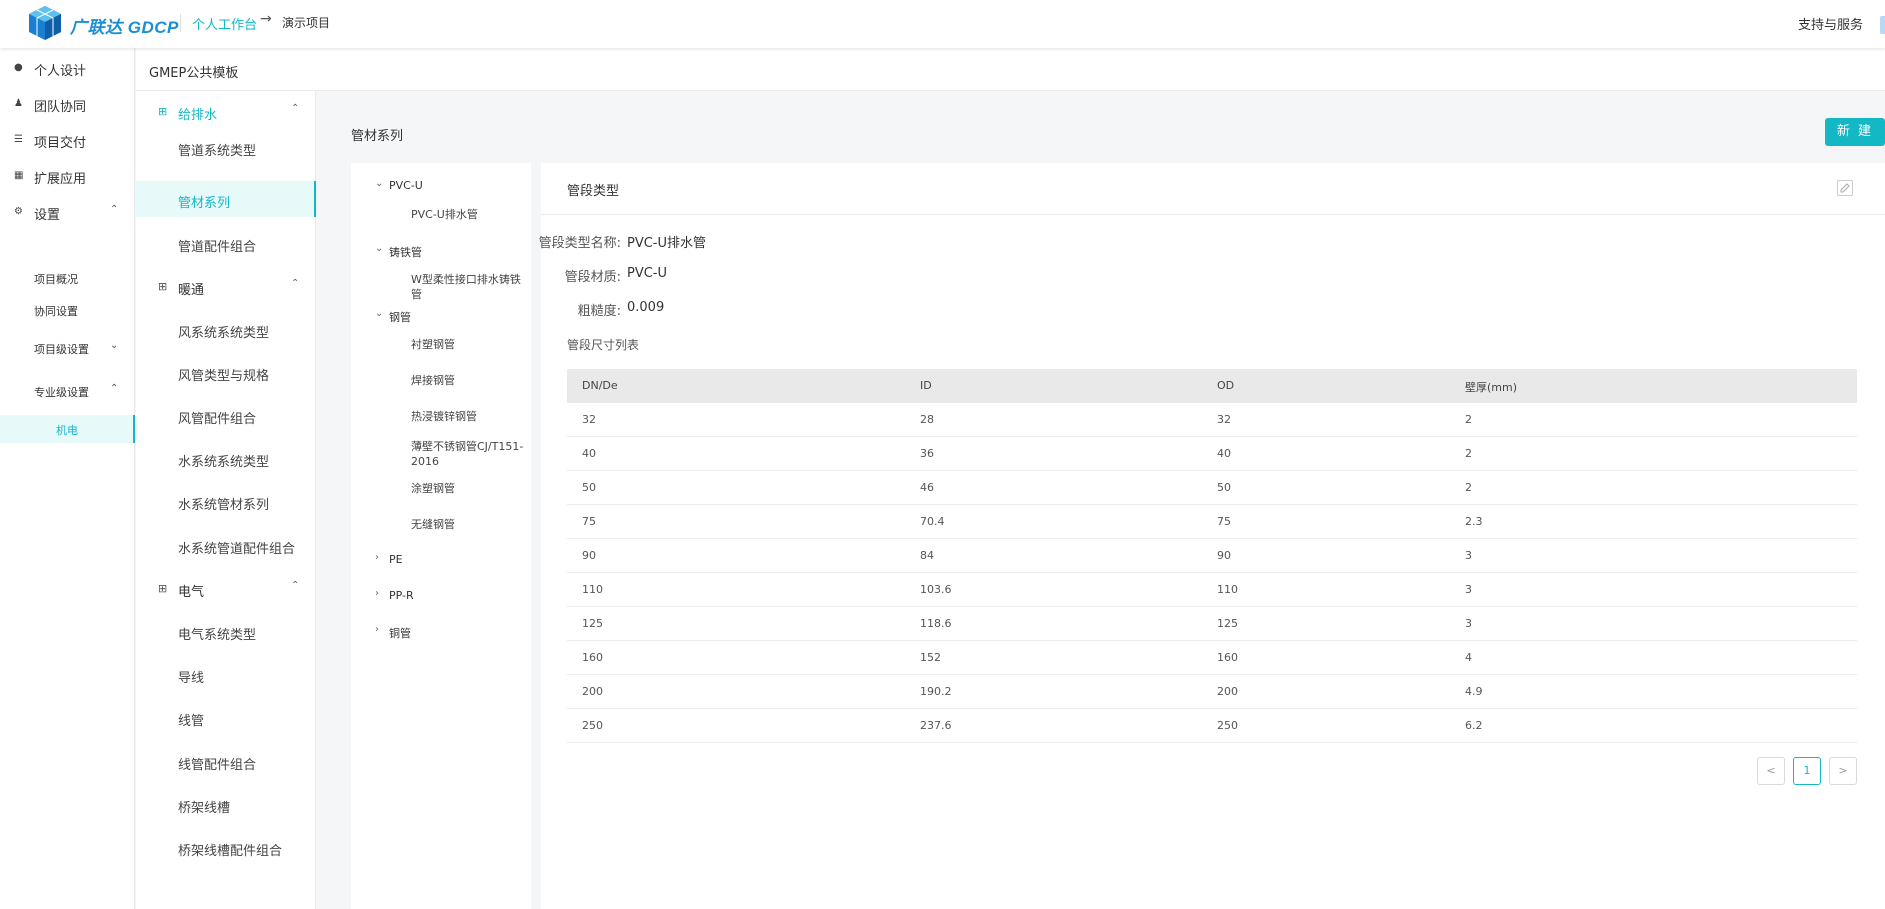 This screenshot has height=909, width=1885. Describe the element at coordinates (1843, 771) in the screenshot. I see `pagination-next-button: >` at that location.